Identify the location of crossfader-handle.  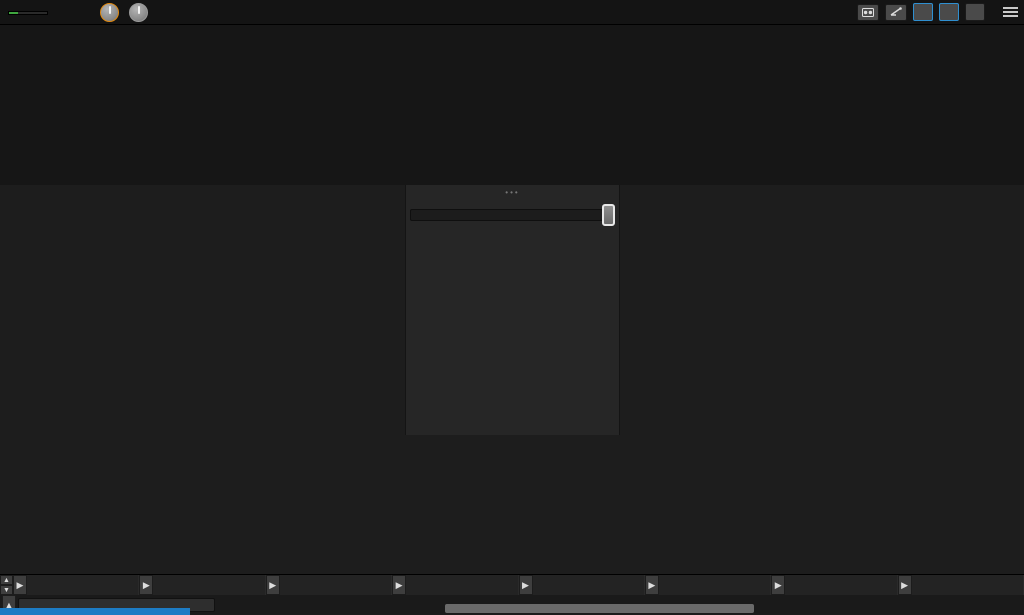
(608, 215).